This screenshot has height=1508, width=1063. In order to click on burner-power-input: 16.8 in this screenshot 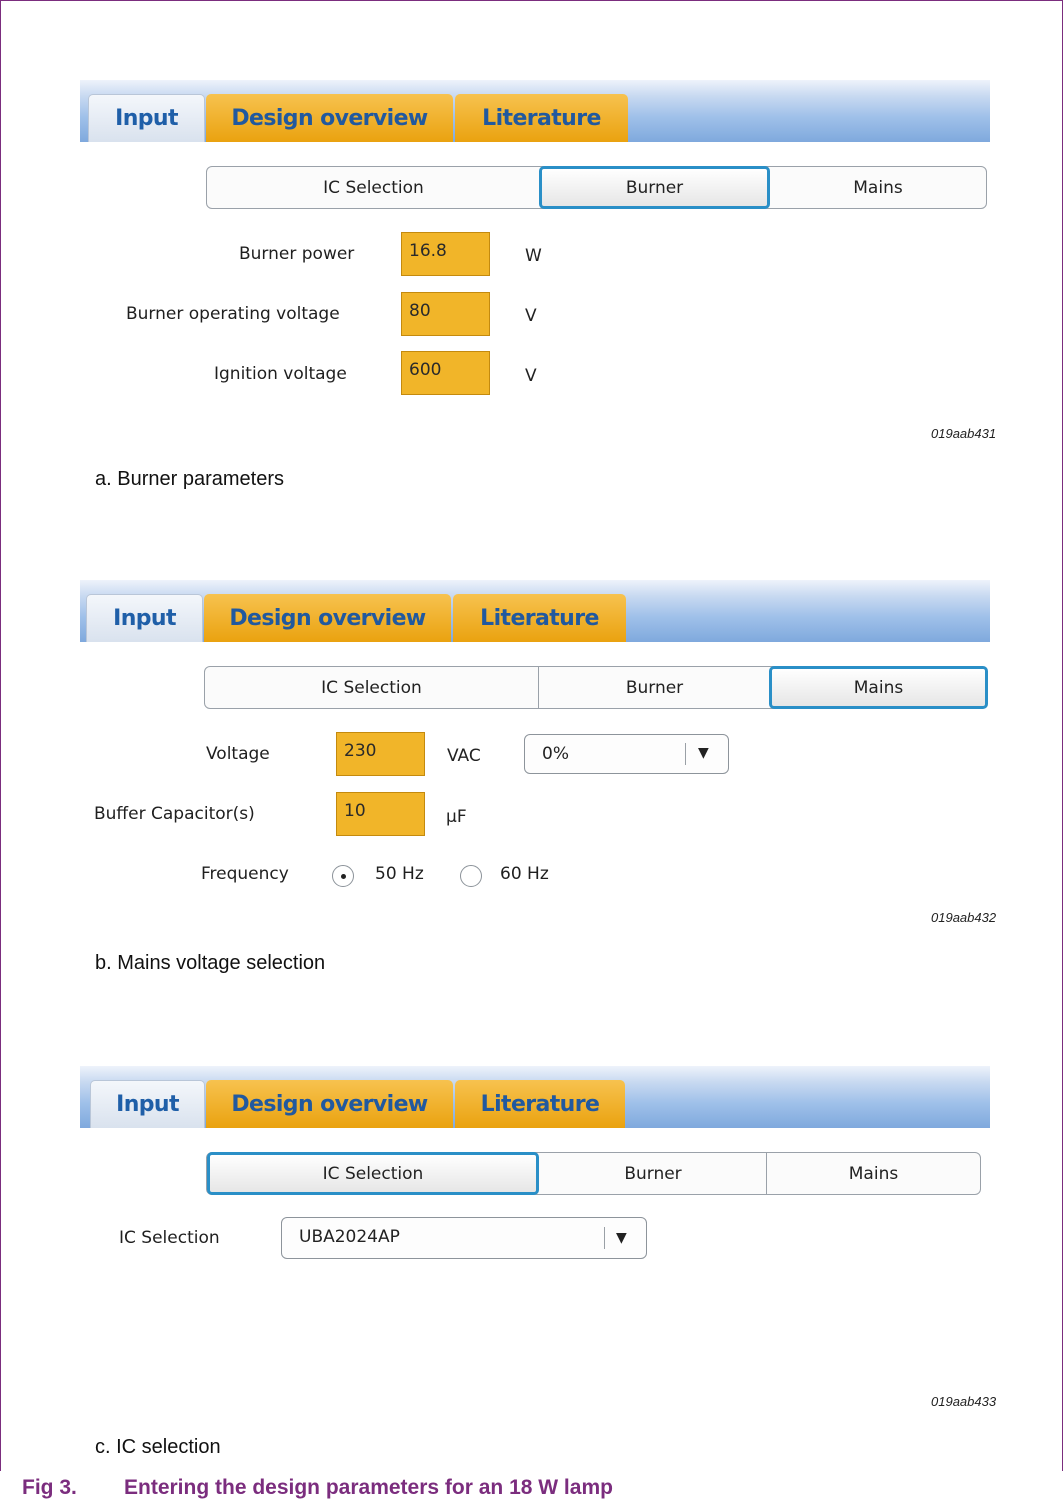, I will do `click(445, 254)`.